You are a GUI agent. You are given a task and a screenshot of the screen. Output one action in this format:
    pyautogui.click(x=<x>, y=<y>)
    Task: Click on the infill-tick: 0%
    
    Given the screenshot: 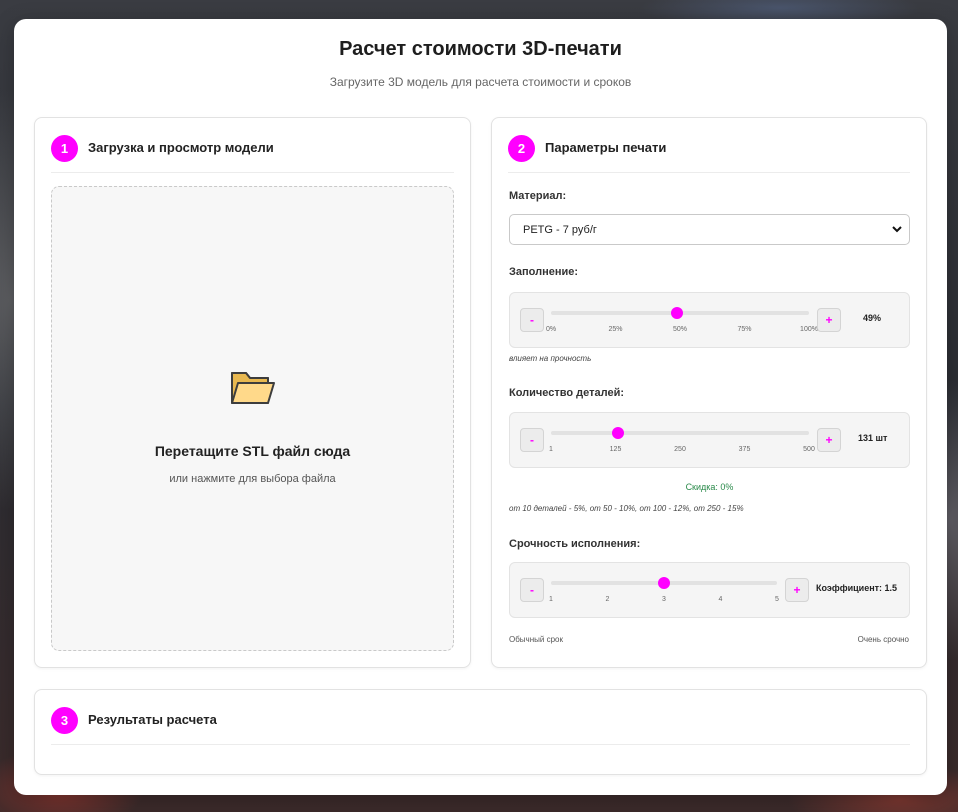 What is the action you would take?
    pyautogui.click(x=551, y=329)
    